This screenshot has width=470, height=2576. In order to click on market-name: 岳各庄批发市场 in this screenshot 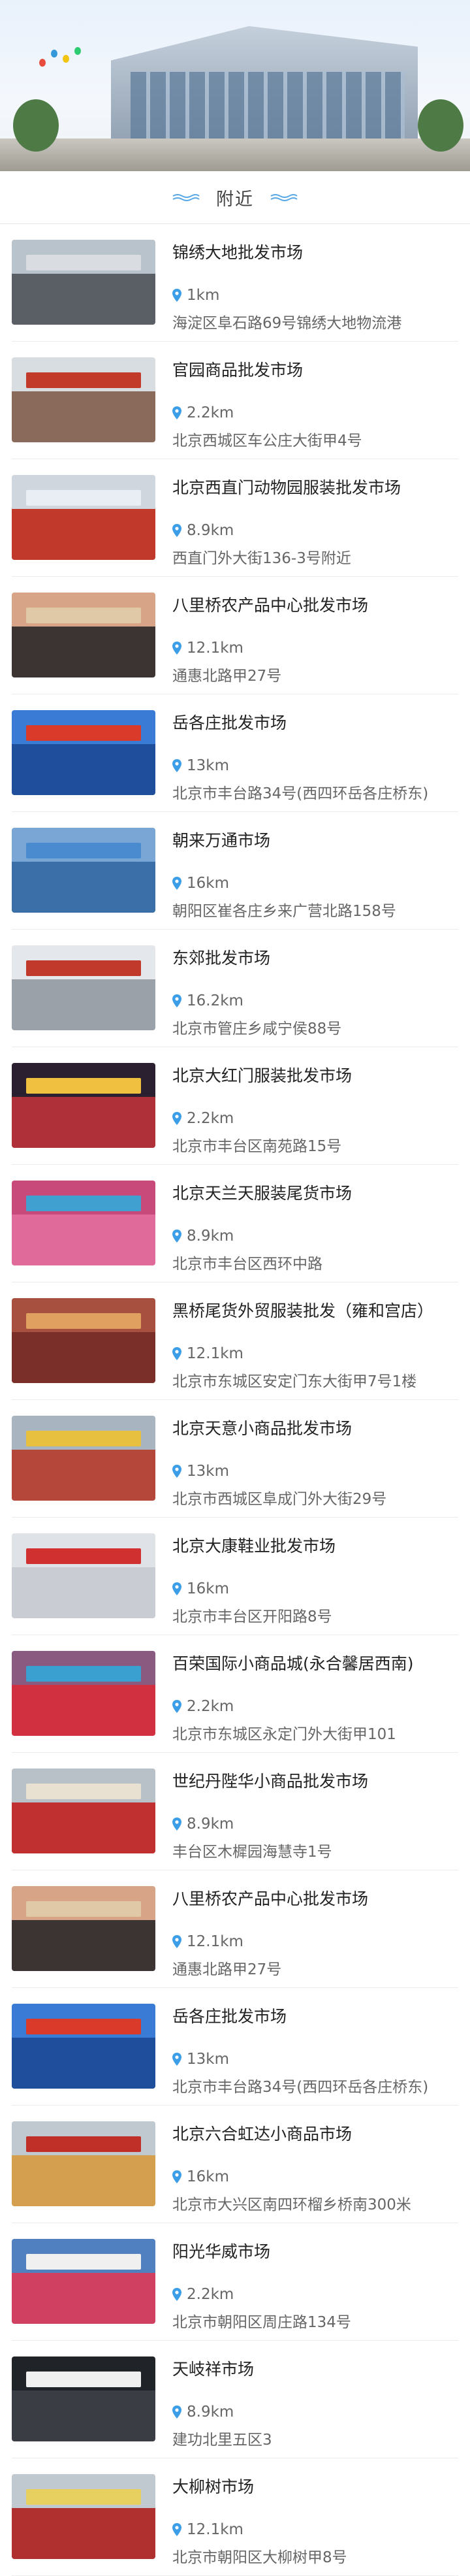, I will do `click(229, 722)`.